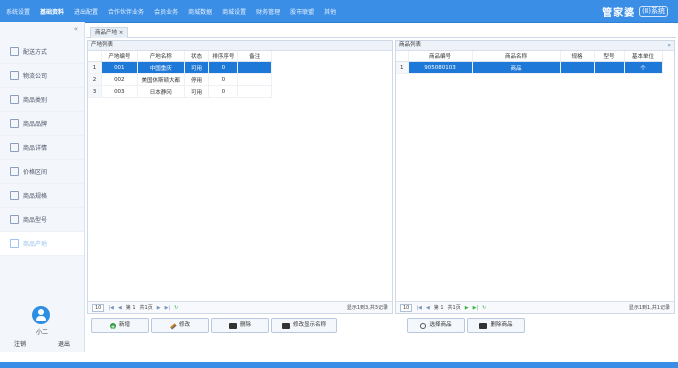  I want to click on sidebar-item: 配送方式, so click(42, 52).